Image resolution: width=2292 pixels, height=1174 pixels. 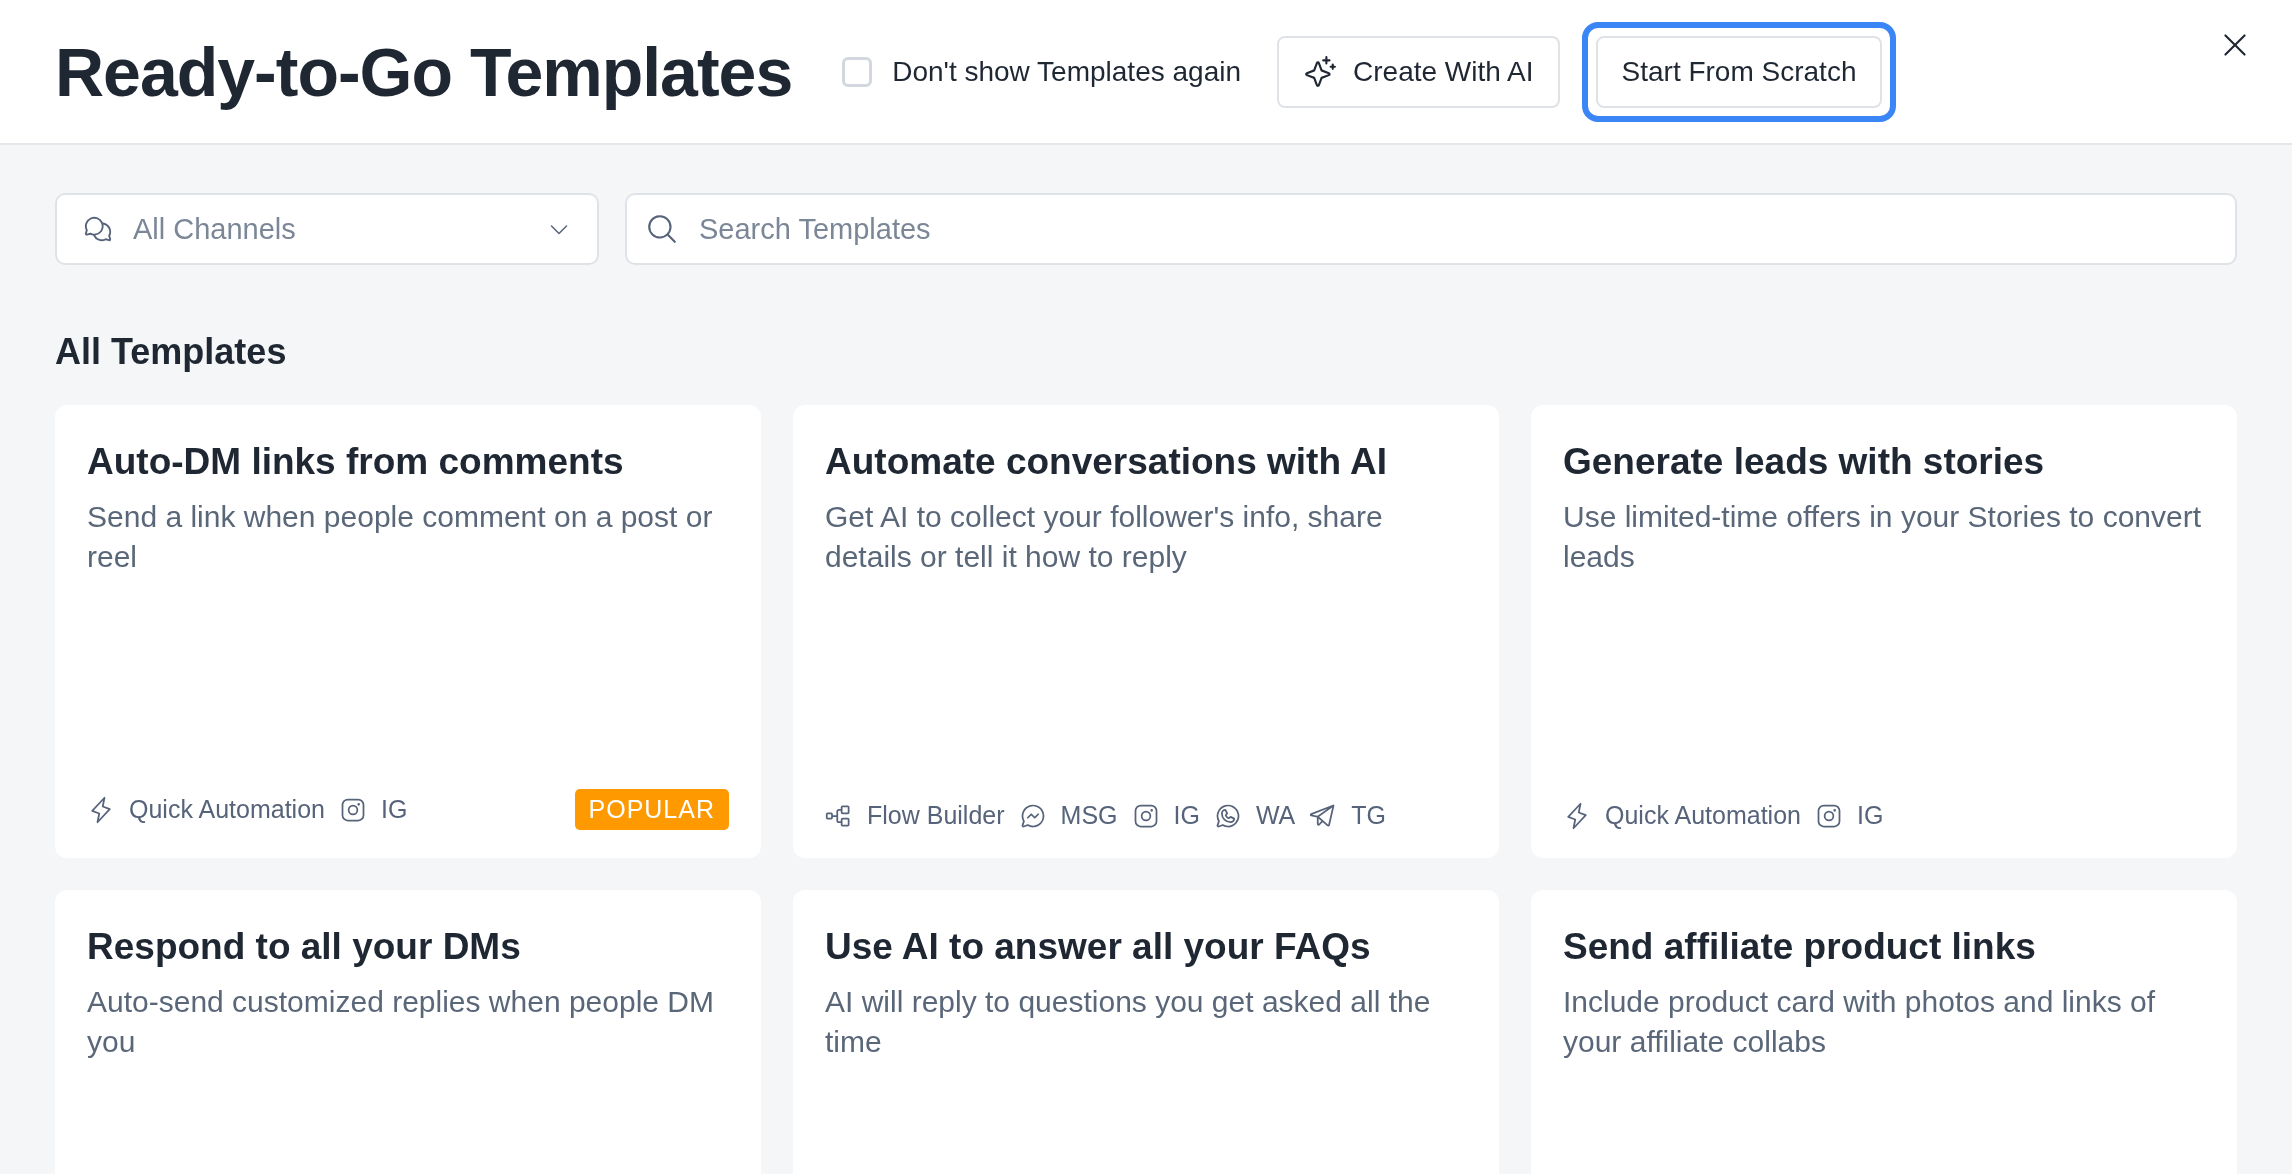 I want to click on card-title: Send affiliate product links, so click(x=1800, y=947).